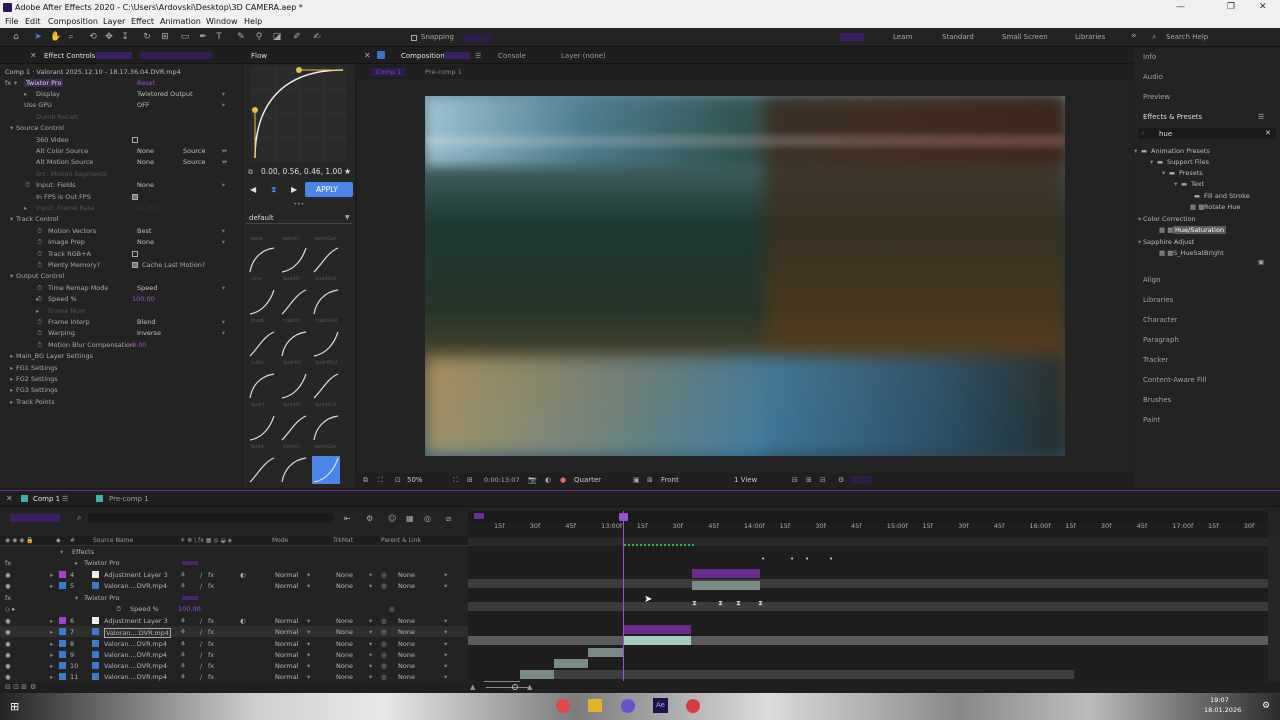  Describe the element at coordinates (738, 603) in the screenshot. I see `keyframe-marker: ⧗` at that location.